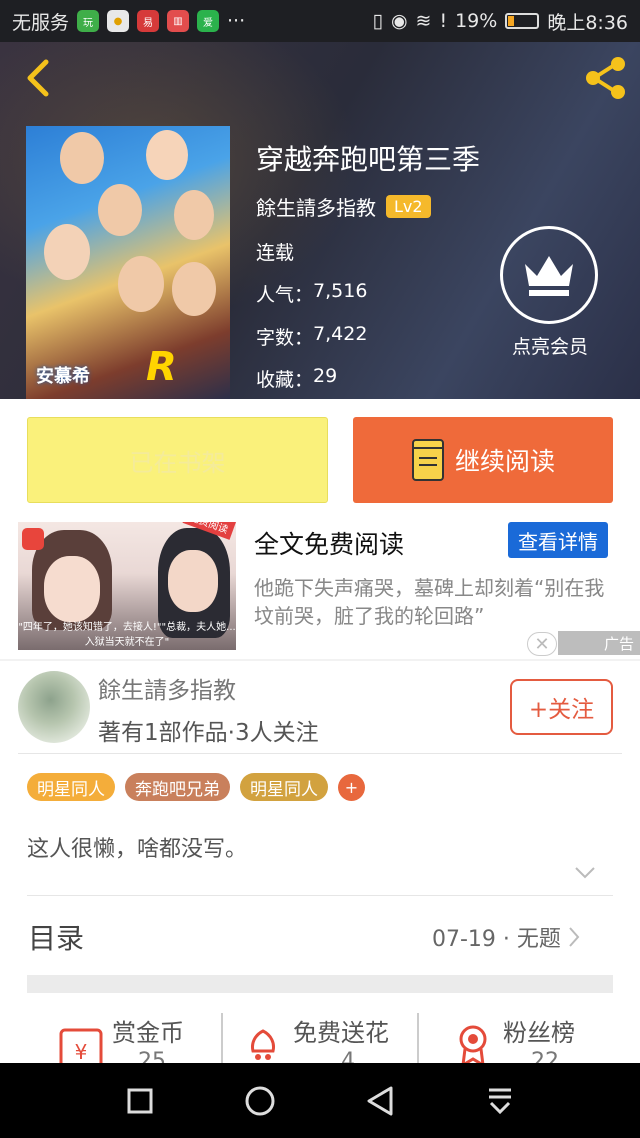 This screenshot has height=1138, width=640. Describe the element at coordinates (148, 21) in the screenshot. I see `netease-app-icon: 易` at that location.